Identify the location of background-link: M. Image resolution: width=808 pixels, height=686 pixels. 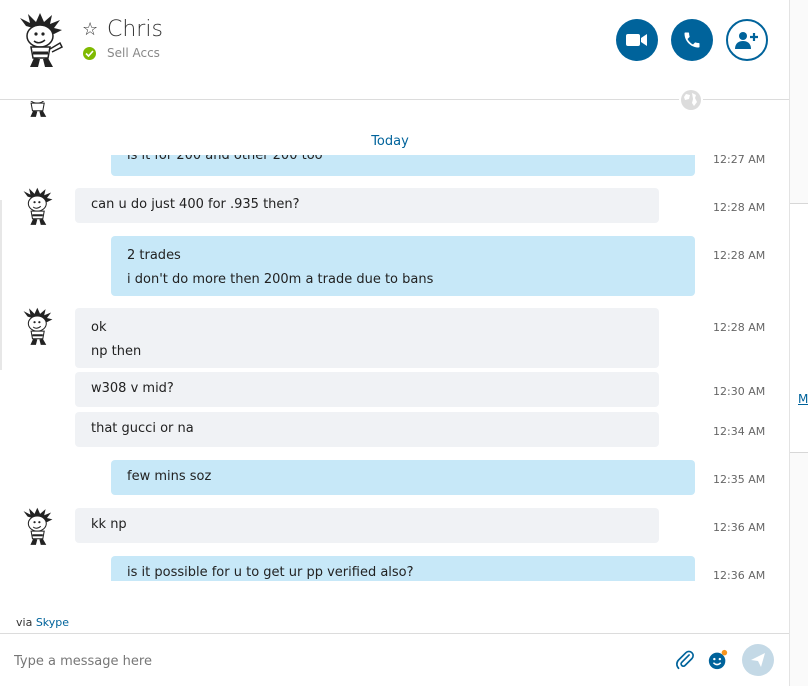
(803, 399).